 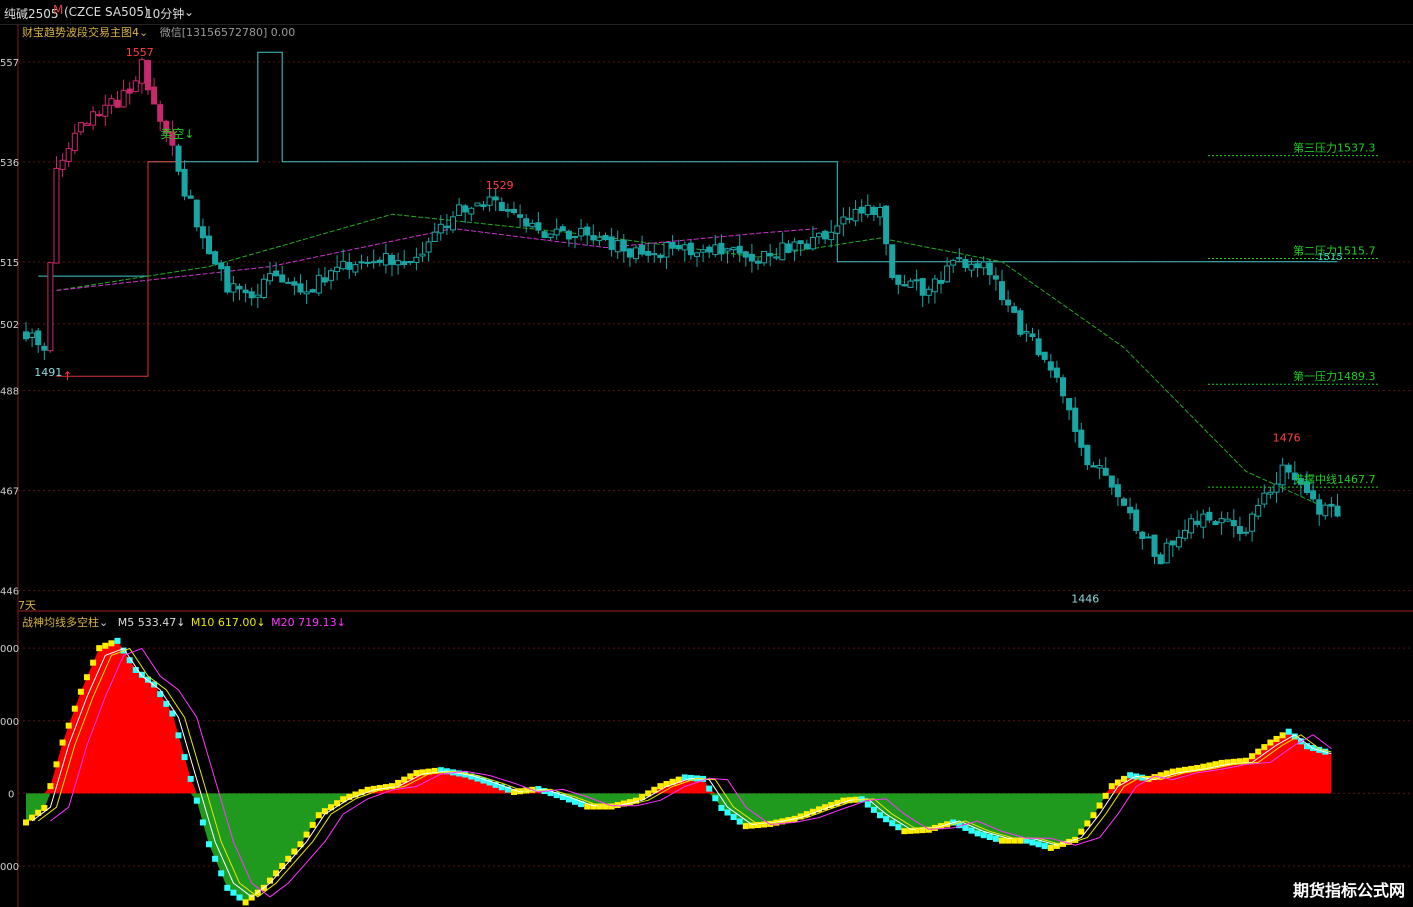 I want to click on price-label: 1476, so click(x=1287, y=438).